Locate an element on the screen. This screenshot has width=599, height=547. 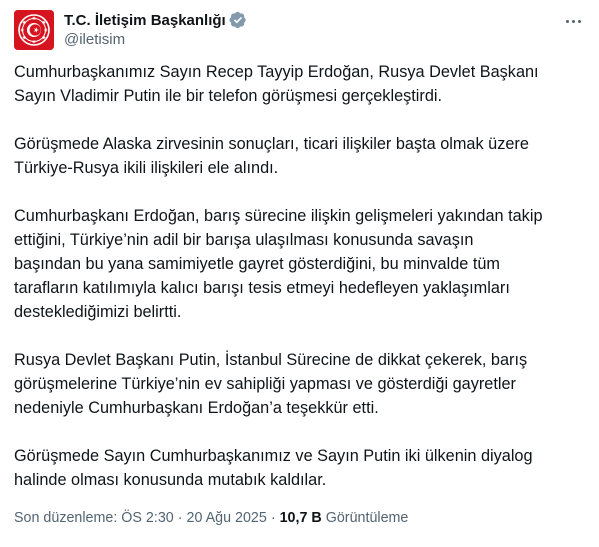
edited-timestamp: Son düzenleme: ÖS 2:30 is located at coordinates (94, 518).